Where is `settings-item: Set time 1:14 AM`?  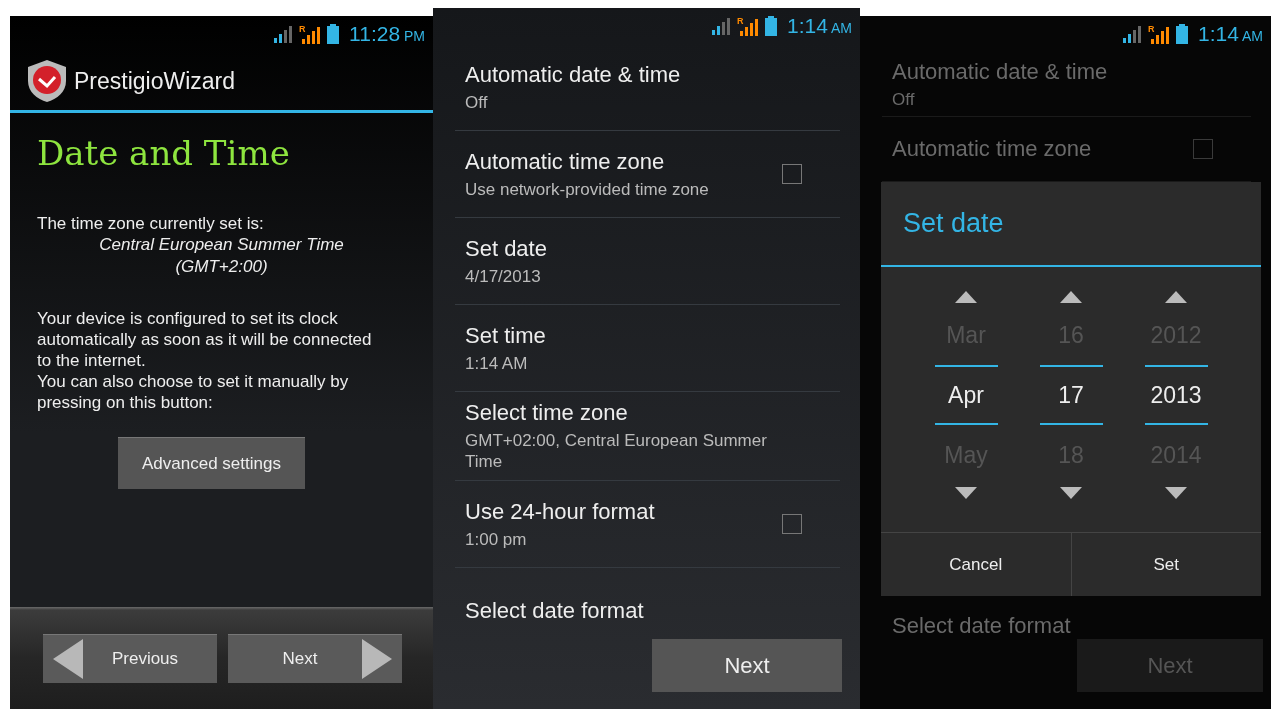
settings-item: Set time 1:14 AM is located at coordinates (647, 348).